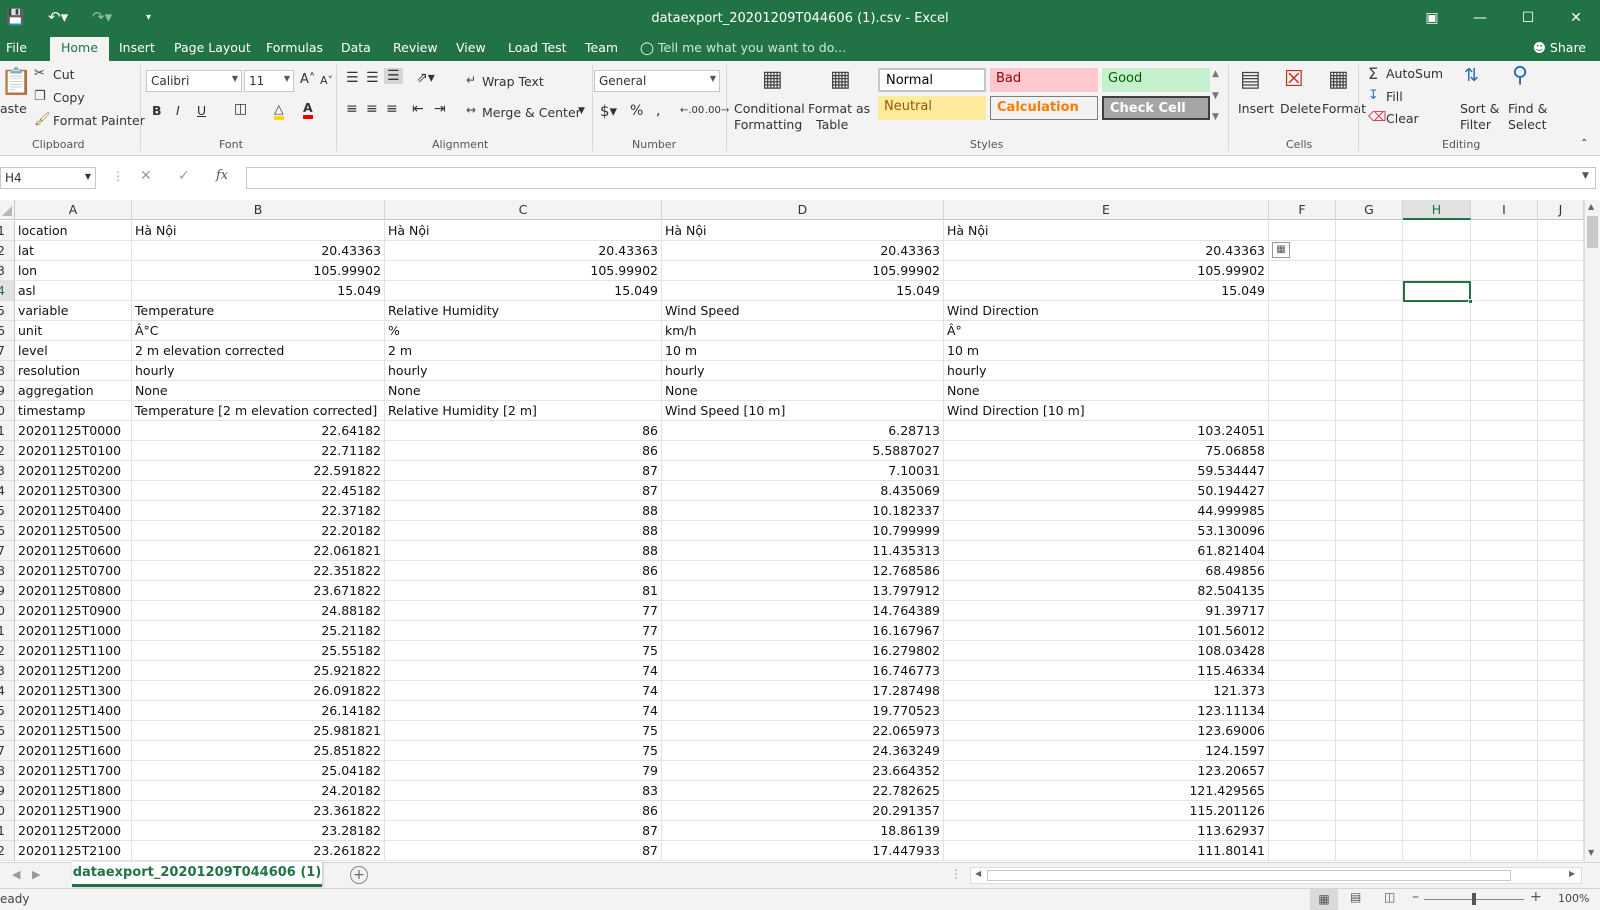 This screenshot has width=1600, height=910. What do you see at coordinates (523, 311) in the screenshot?
I see `cell: Relative Humidity` at bounding box center [523, 311].